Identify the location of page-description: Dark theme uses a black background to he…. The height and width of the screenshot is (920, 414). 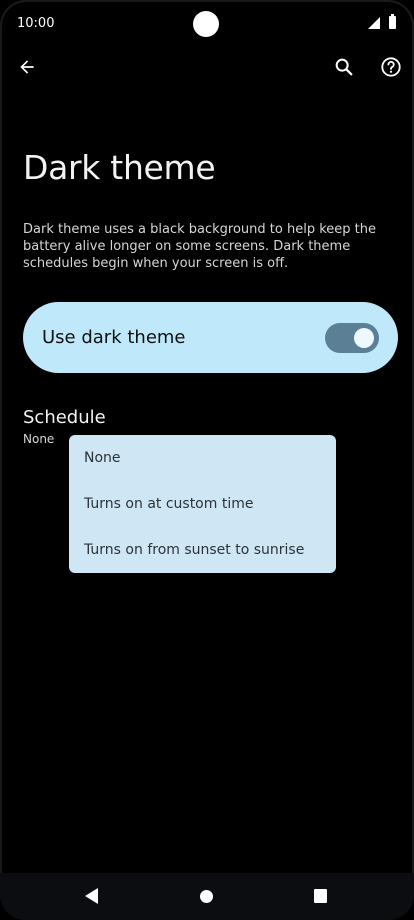
(199, 246).